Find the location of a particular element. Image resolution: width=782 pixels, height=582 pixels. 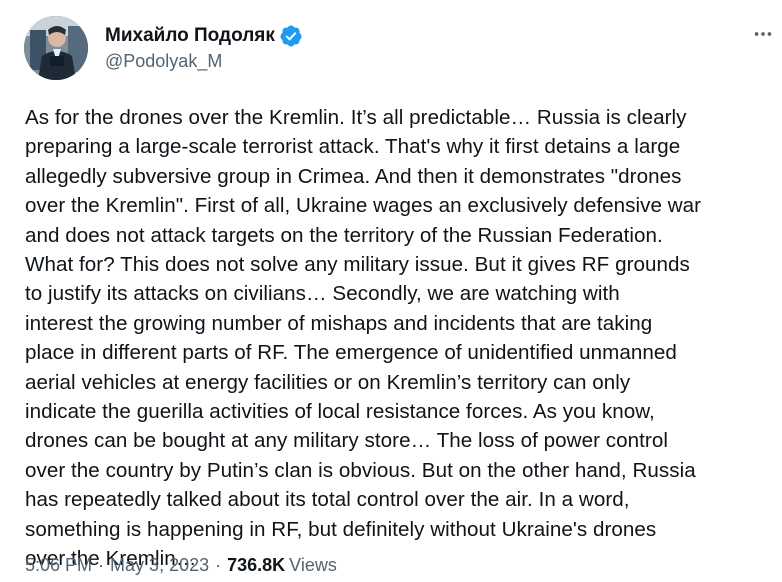

tweet-date-link: May 3, 2023 is located at coordinates (159, 565).